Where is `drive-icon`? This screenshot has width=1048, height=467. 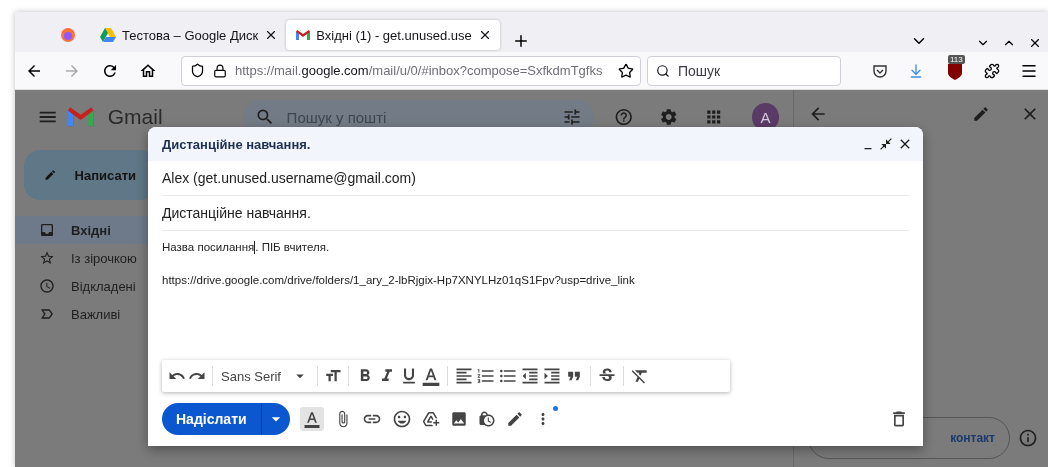
drive-icon is located at coordinates (430, 419).